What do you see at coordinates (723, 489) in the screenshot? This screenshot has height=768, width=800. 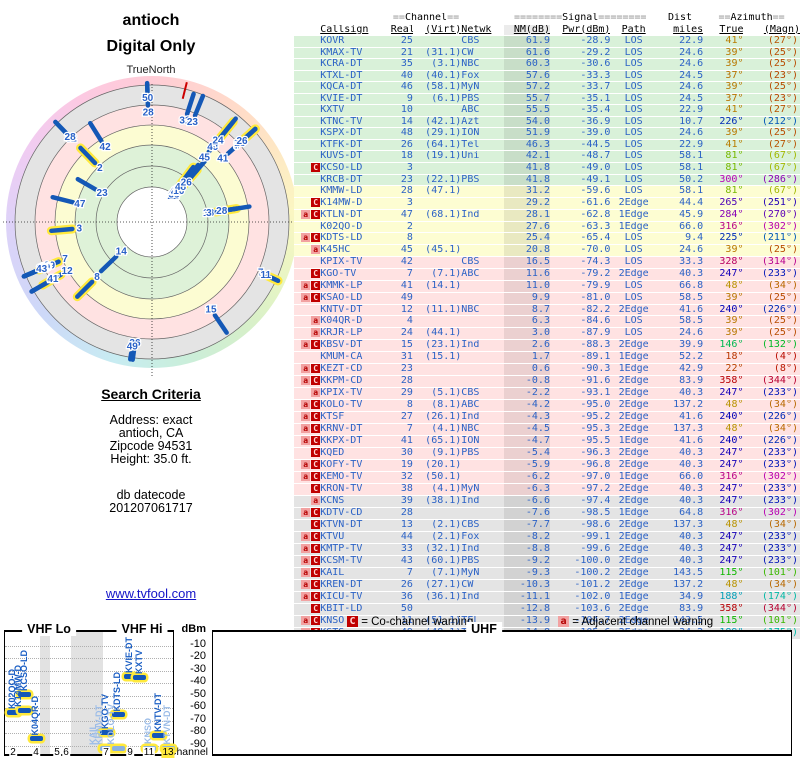 I see `azimuth-true-cell: 247°` at bounding box center [723, 489].